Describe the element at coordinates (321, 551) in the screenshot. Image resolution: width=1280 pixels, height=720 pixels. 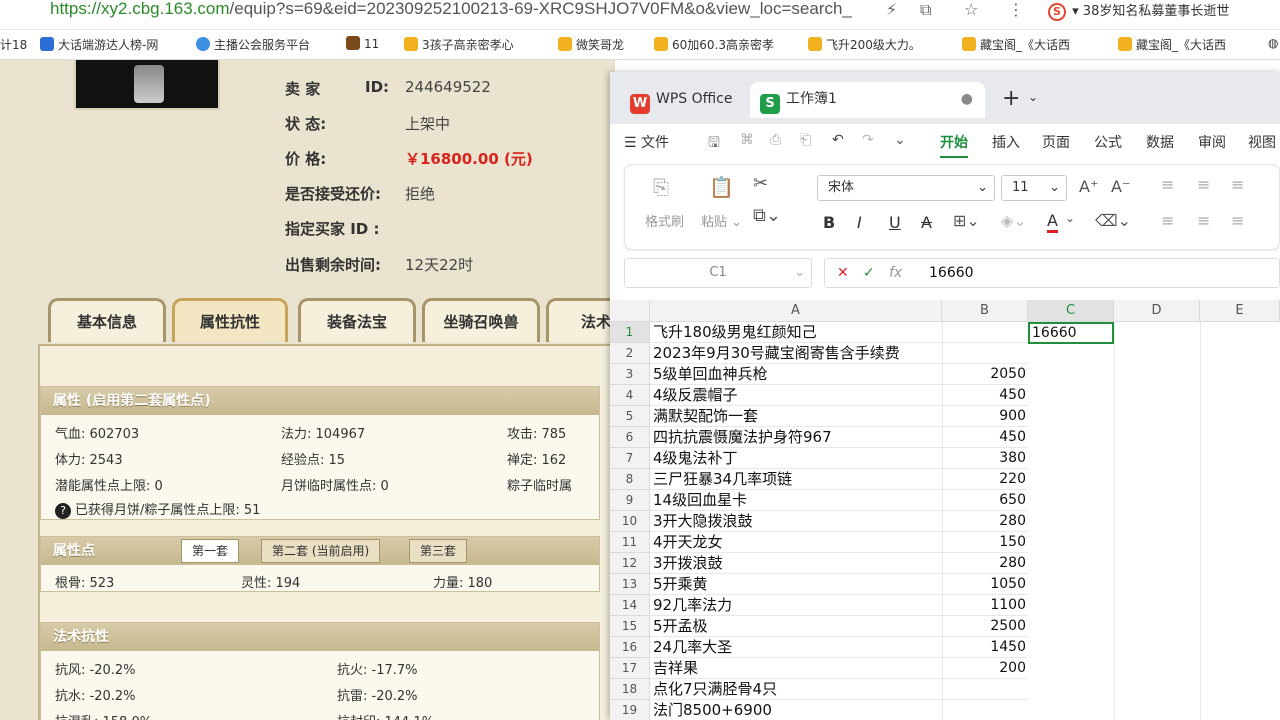
I see `points-tab-2: 第二套 (当前启用)` at that location.